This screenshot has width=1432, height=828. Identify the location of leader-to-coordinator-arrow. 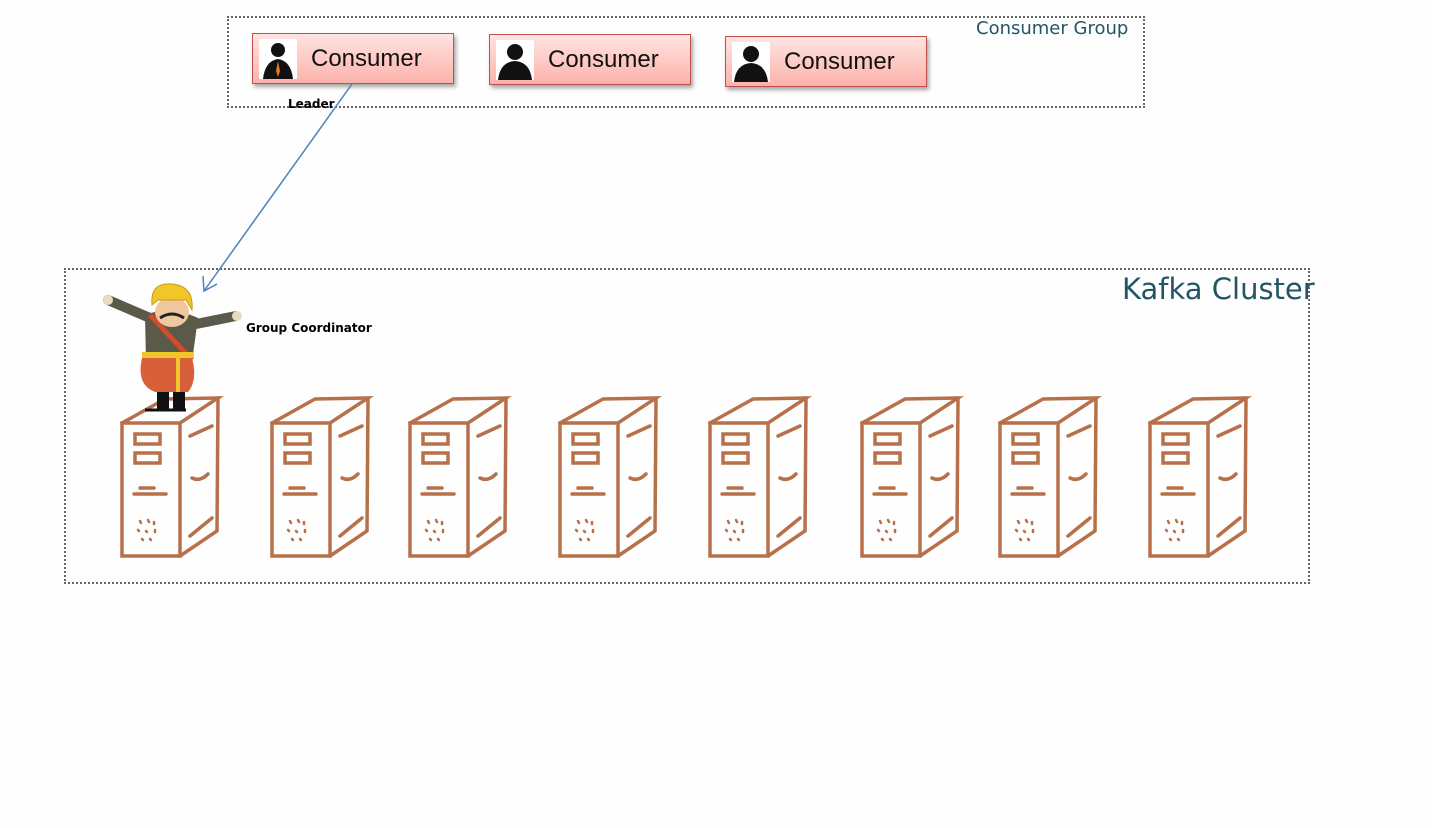
(278, 187).